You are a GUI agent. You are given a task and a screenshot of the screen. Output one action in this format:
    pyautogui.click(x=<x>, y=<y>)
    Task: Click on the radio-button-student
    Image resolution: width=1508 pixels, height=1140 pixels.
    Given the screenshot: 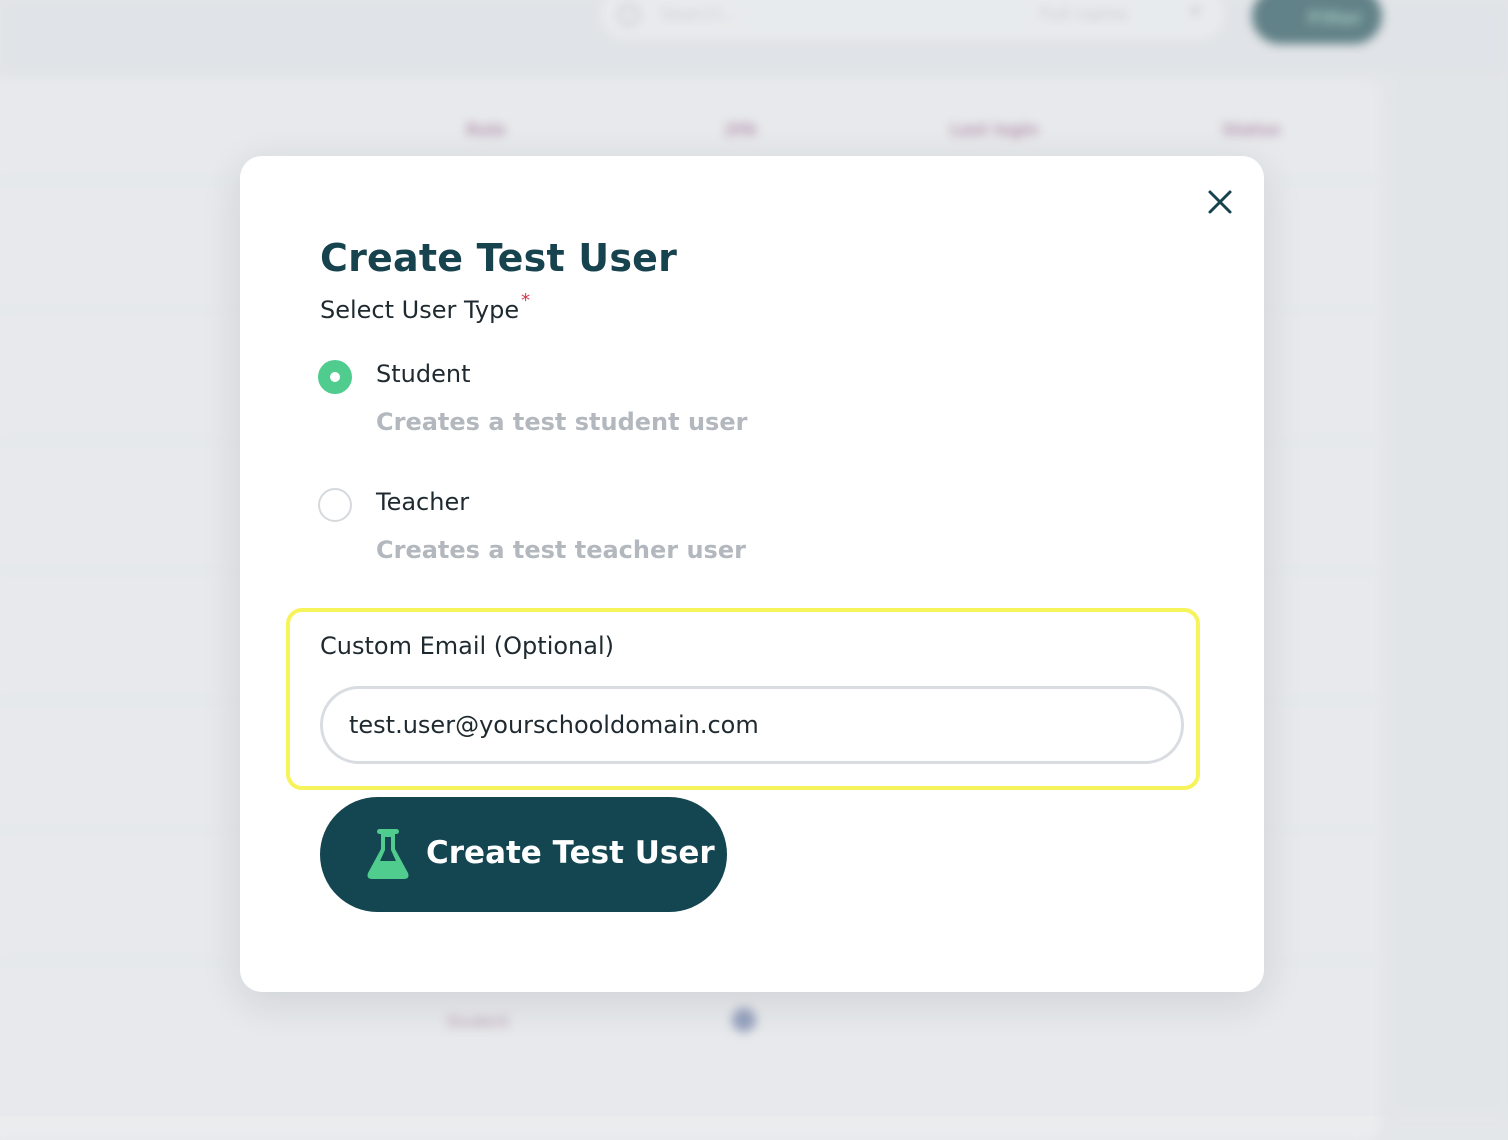 What is the action you would take?
    pyautogui.click(x=335, y=377)
    